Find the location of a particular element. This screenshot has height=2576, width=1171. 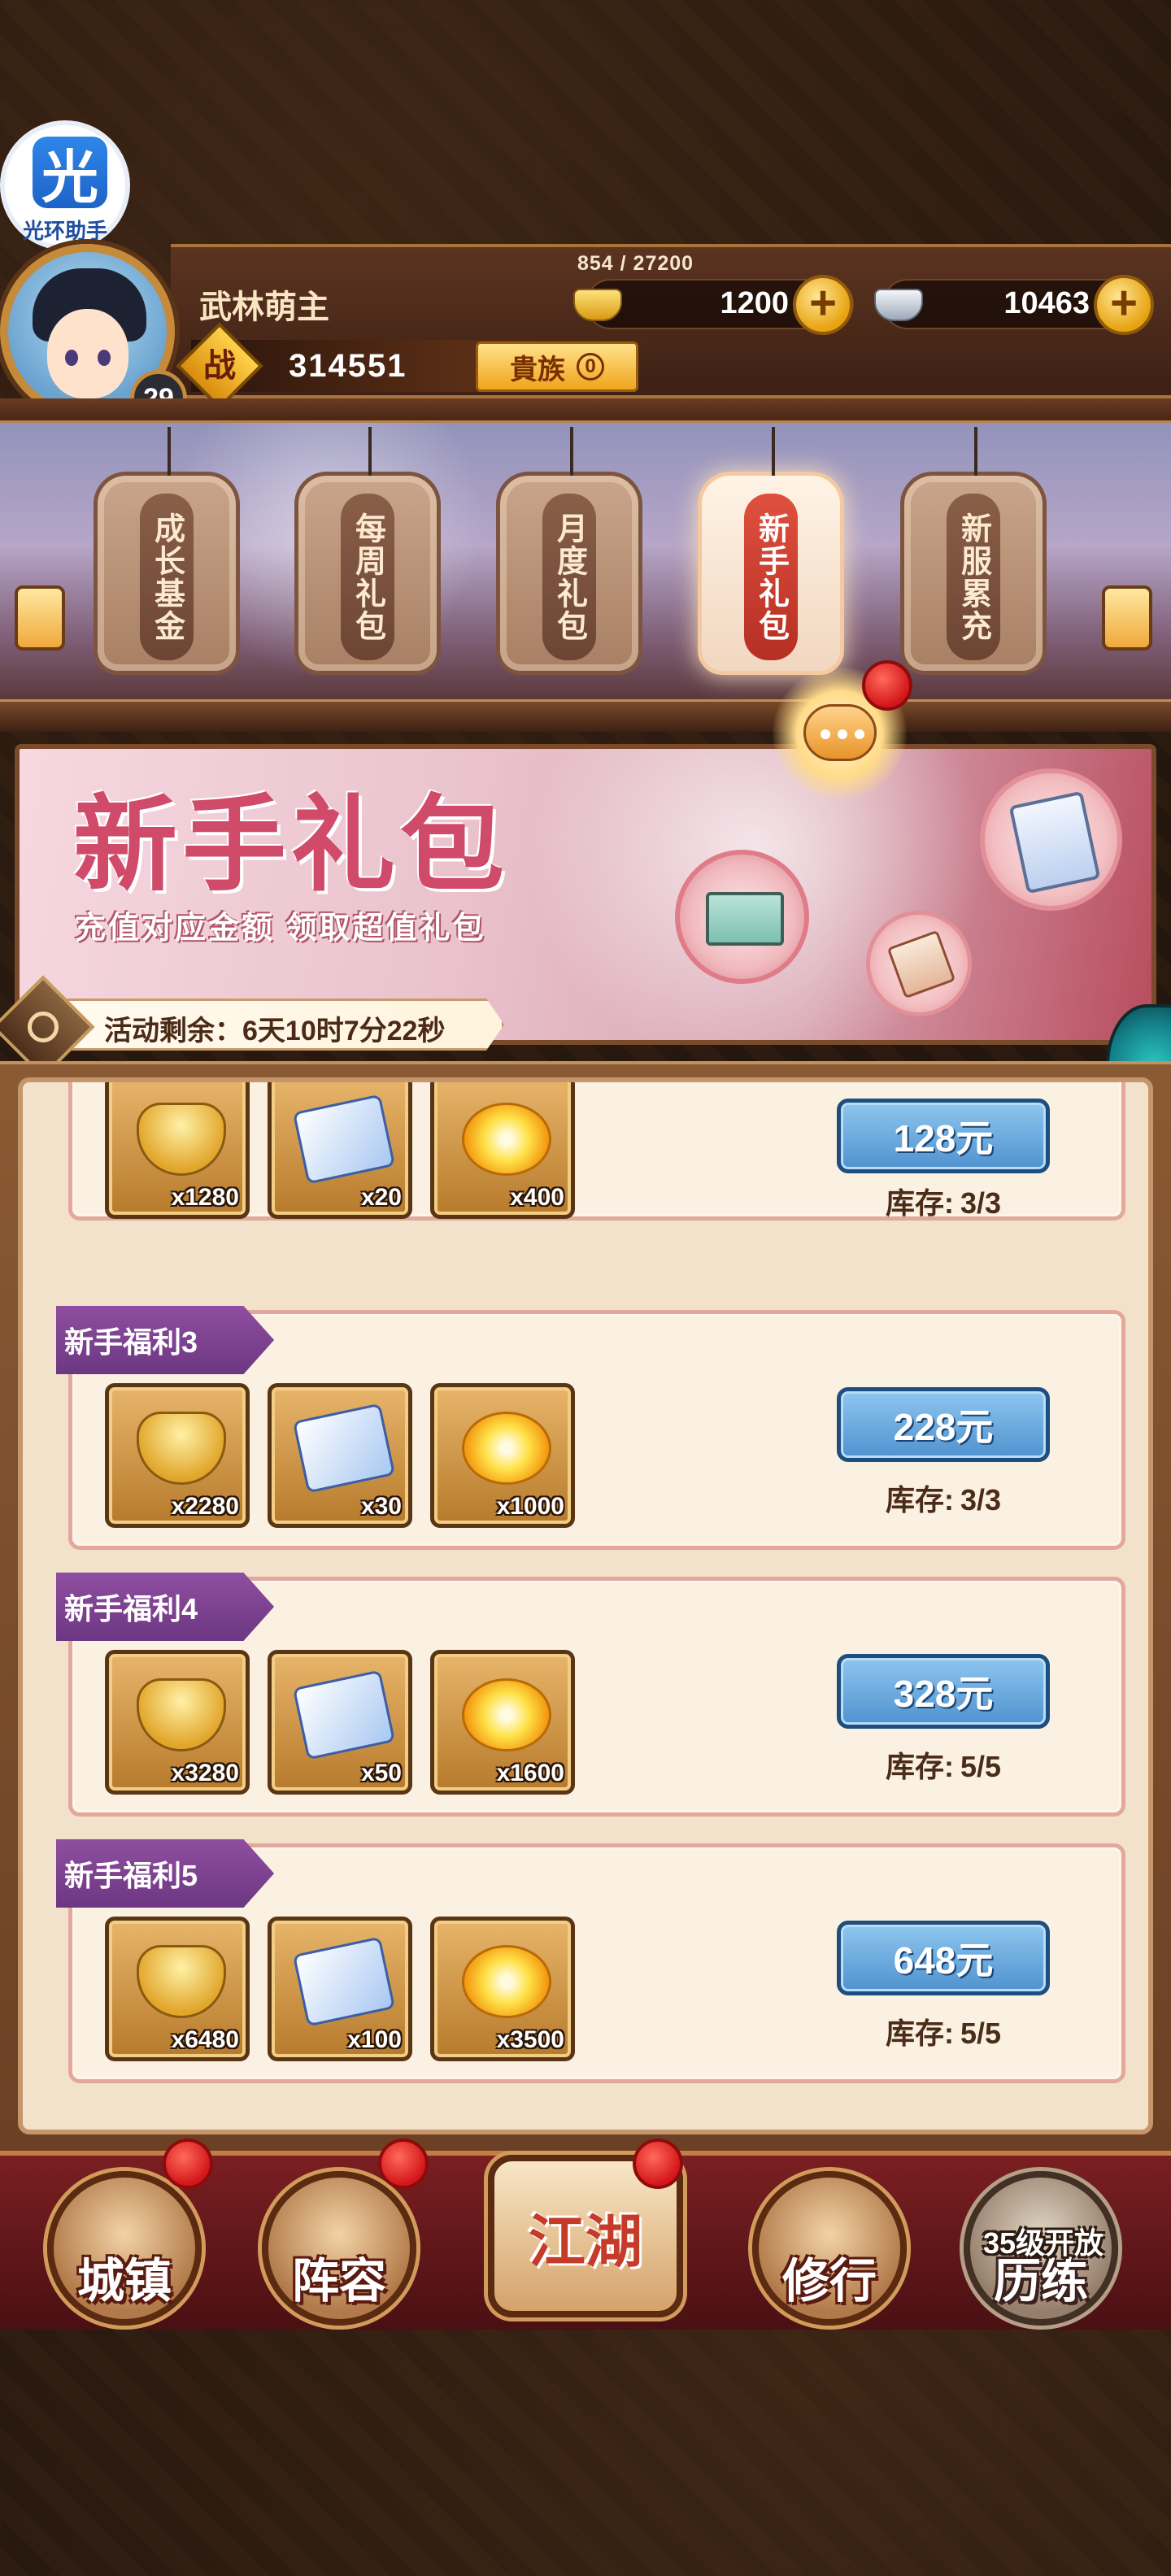

helper-app-badge: 光 光环助手 is located at coordinates (65, 185).